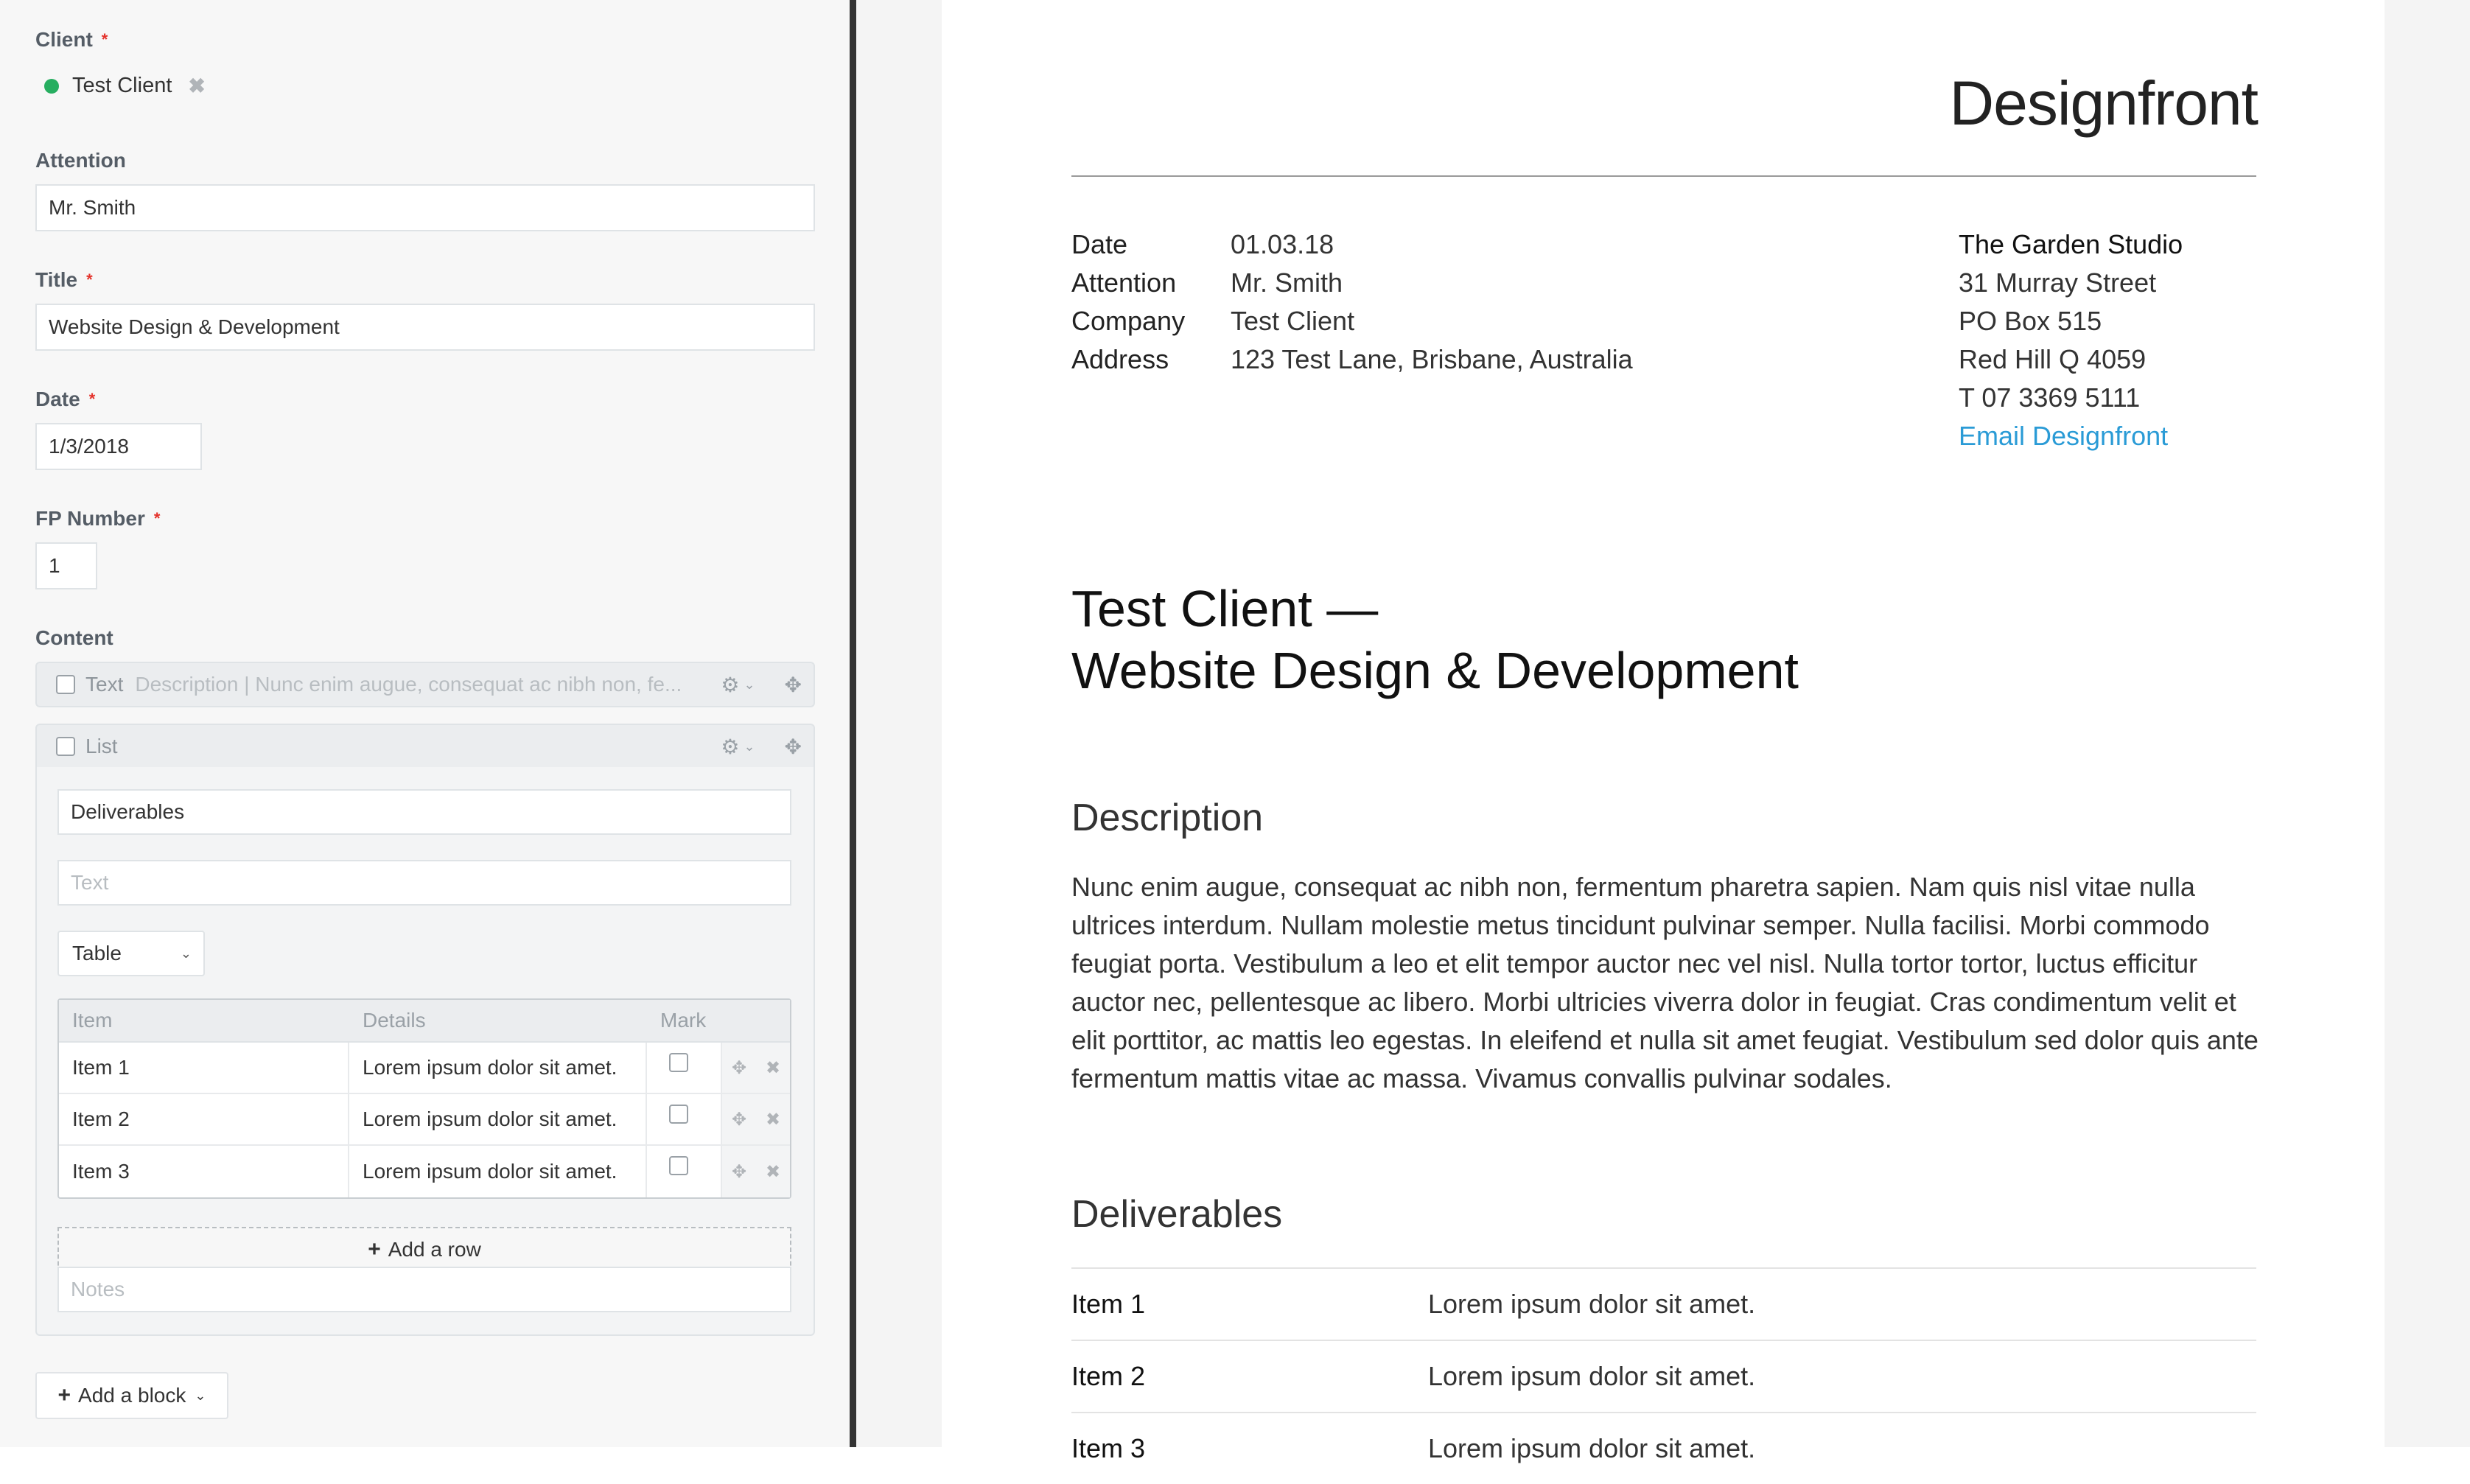  I want to click on notes-input: Notes, so click(424, 1289).